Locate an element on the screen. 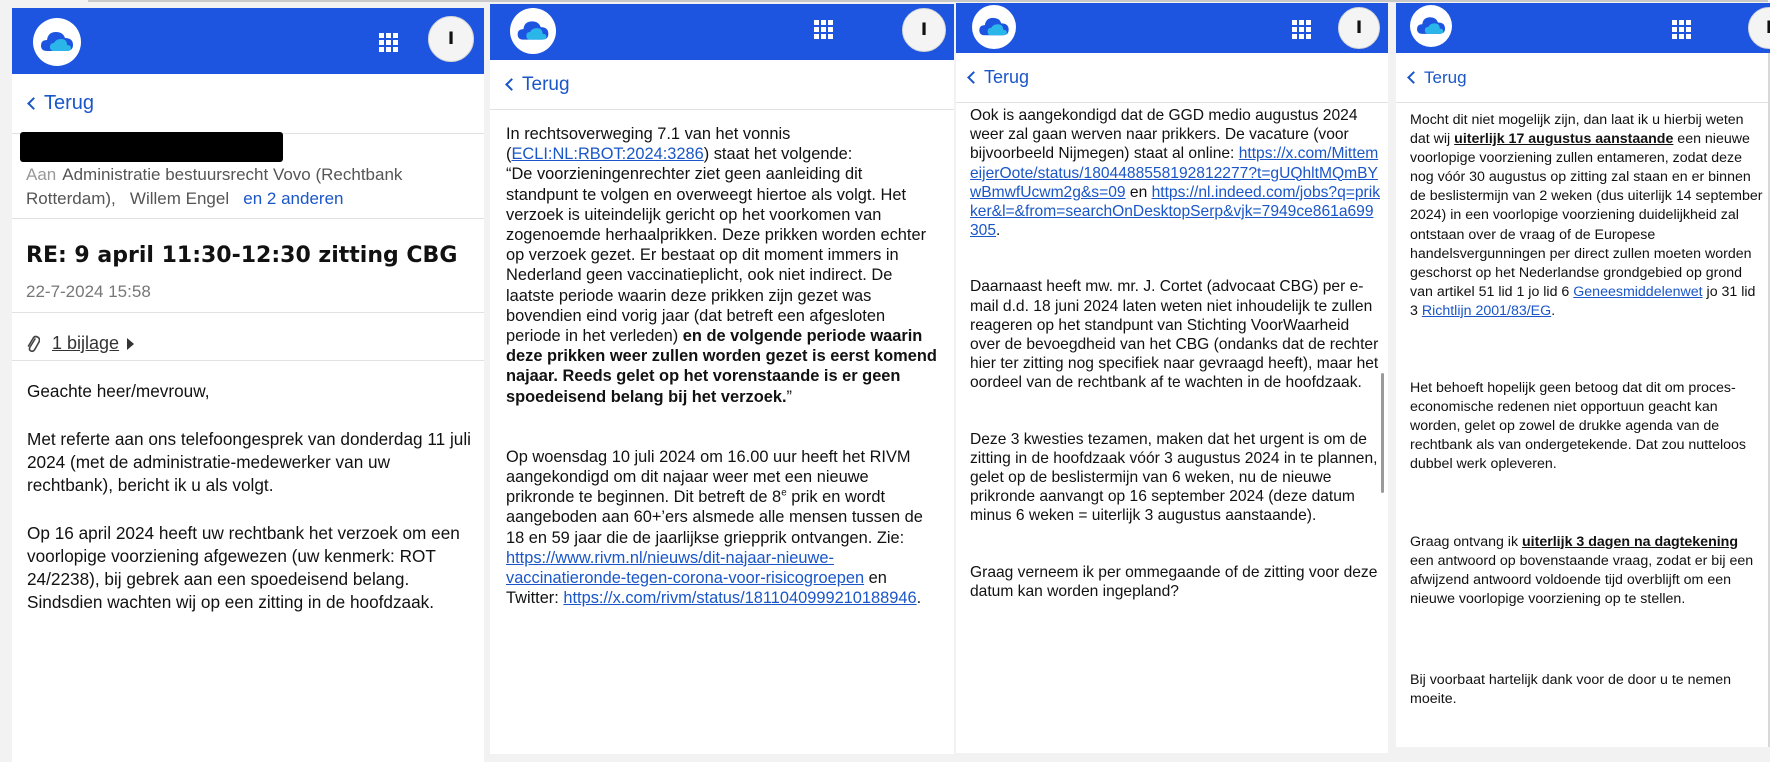 The image size is (1770, 762). ecli-link: ECLI:NL:RBOT:2024:3286 is located at coordinates (607, 154).